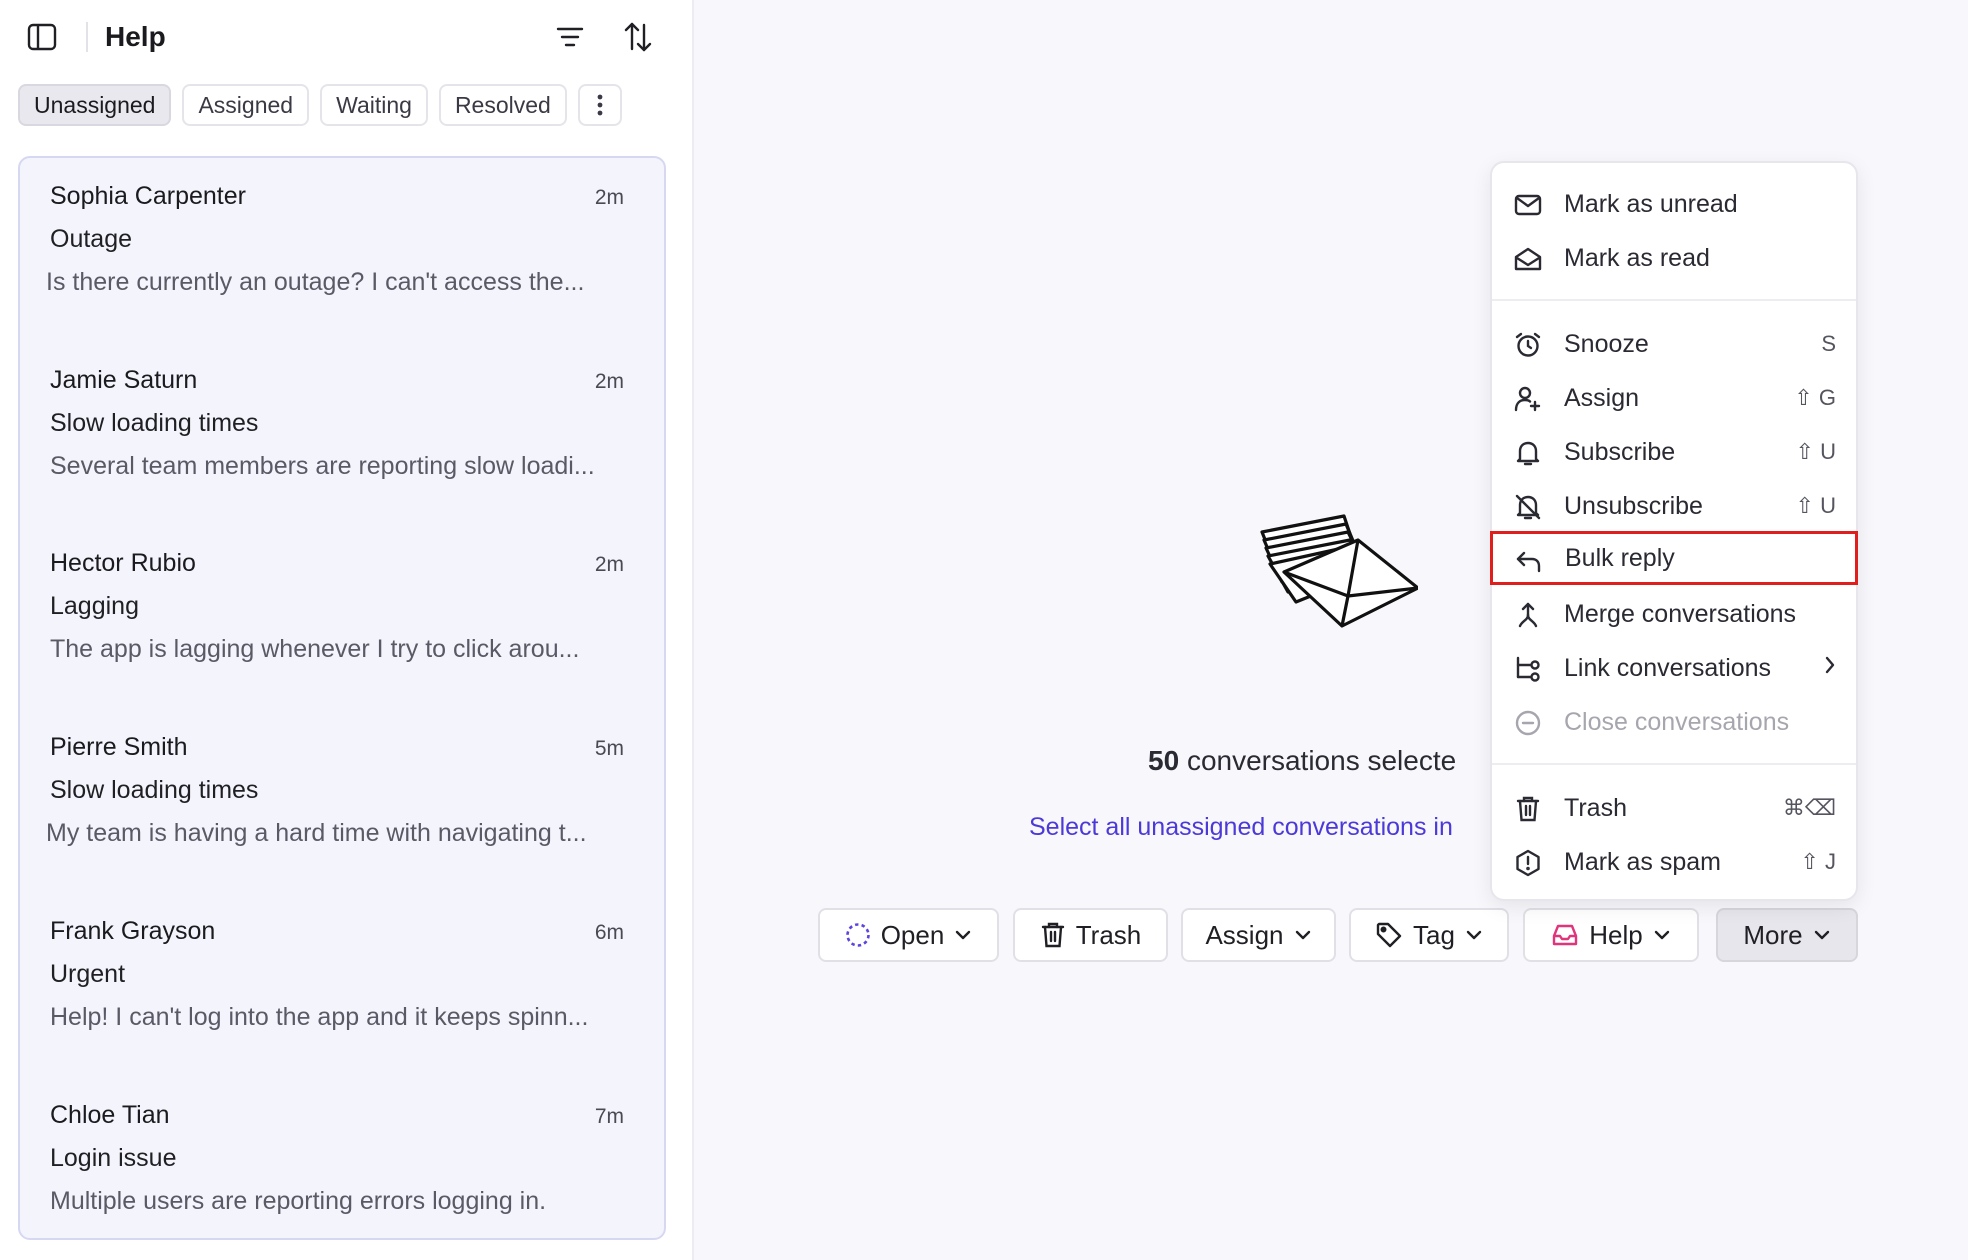 Image resolution: width=1968 pixels, height=1260 pixels. Describe the element at coordinates (609, 748) in the screenshot. I see `conversation-time: 5m` at that location.